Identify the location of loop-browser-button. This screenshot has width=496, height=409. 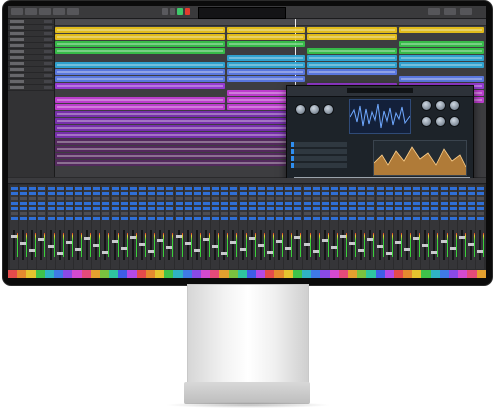
(466, 11).